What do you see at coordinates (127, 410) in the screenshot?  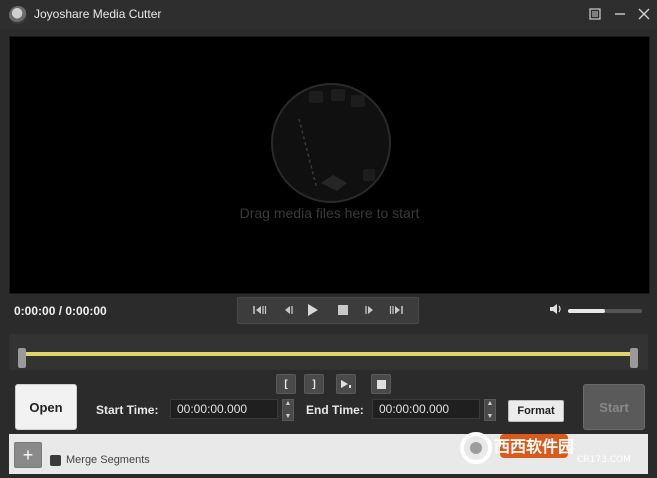 I see `start-time-label: Start Time:` at bounding box center [127, 410].